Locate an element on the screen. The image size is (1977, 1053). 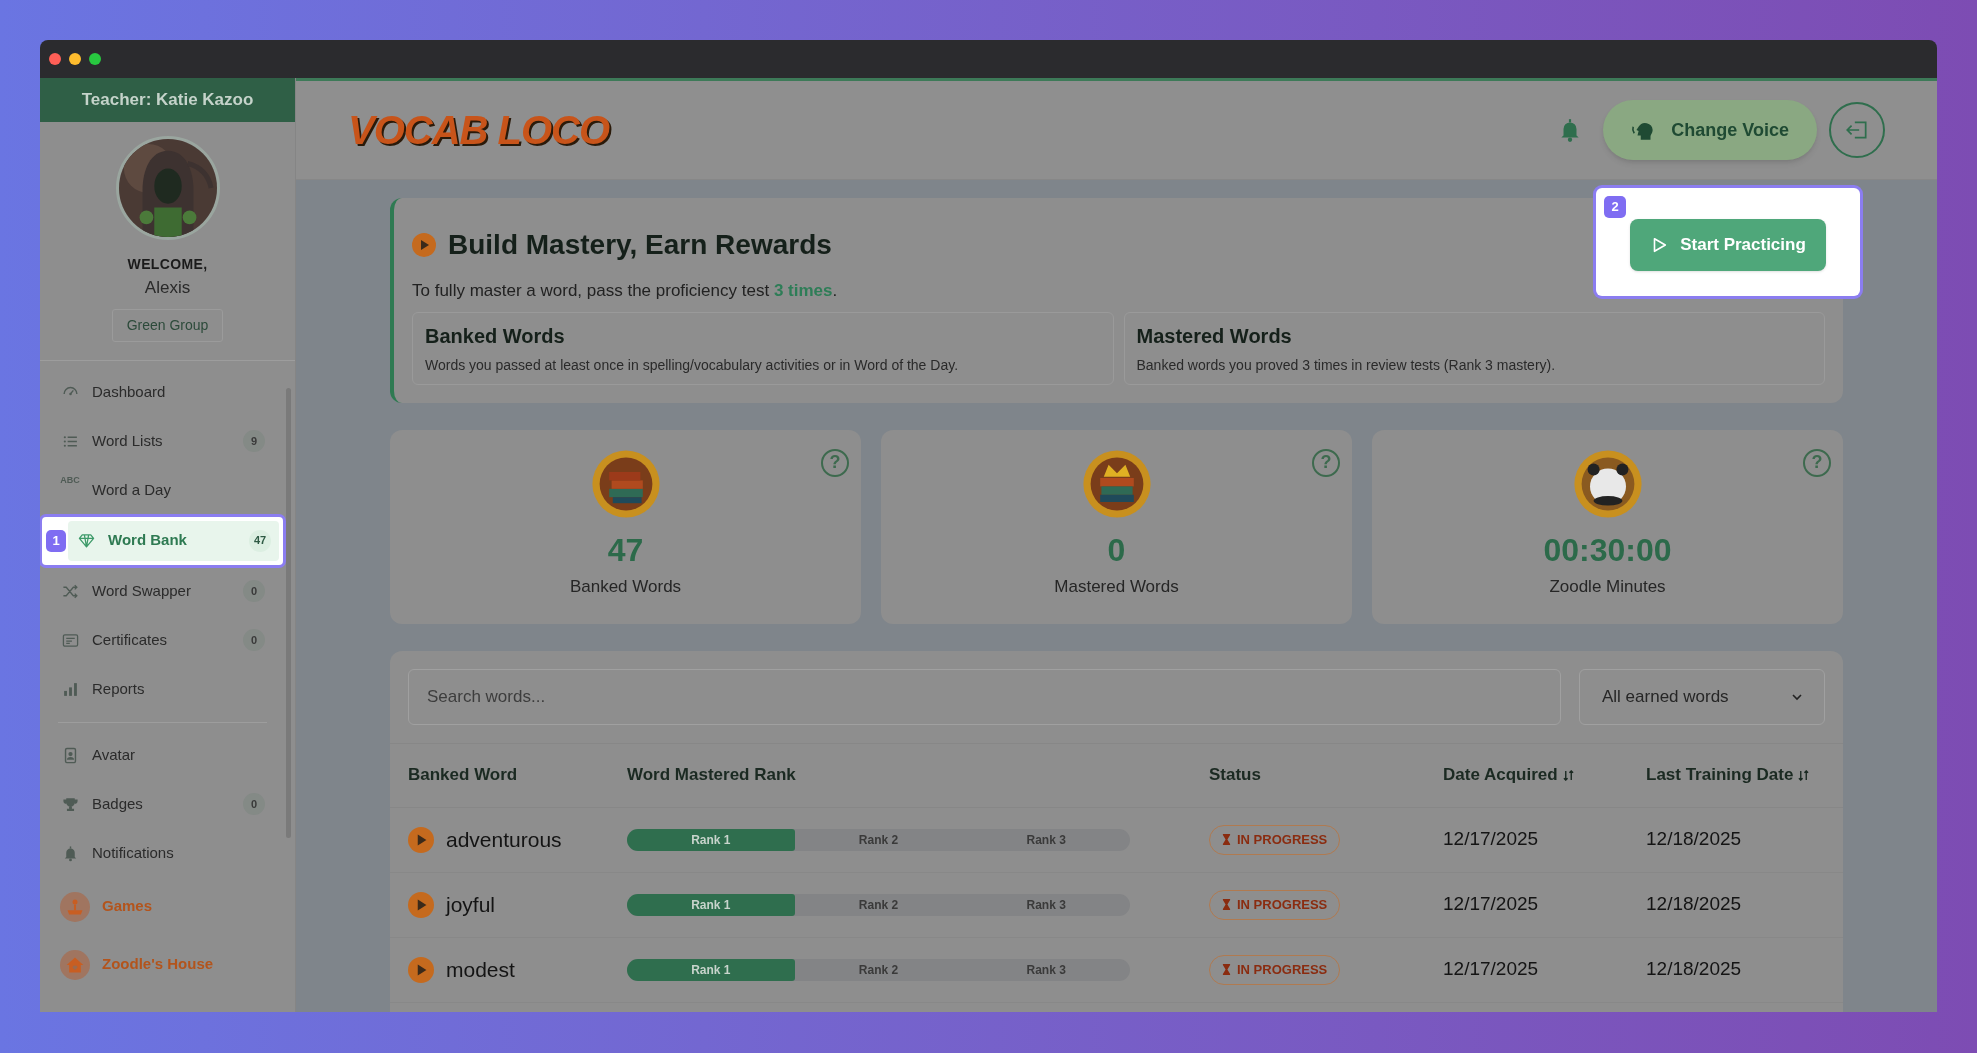
books-medal-icon is located at coordinates (625, 483).